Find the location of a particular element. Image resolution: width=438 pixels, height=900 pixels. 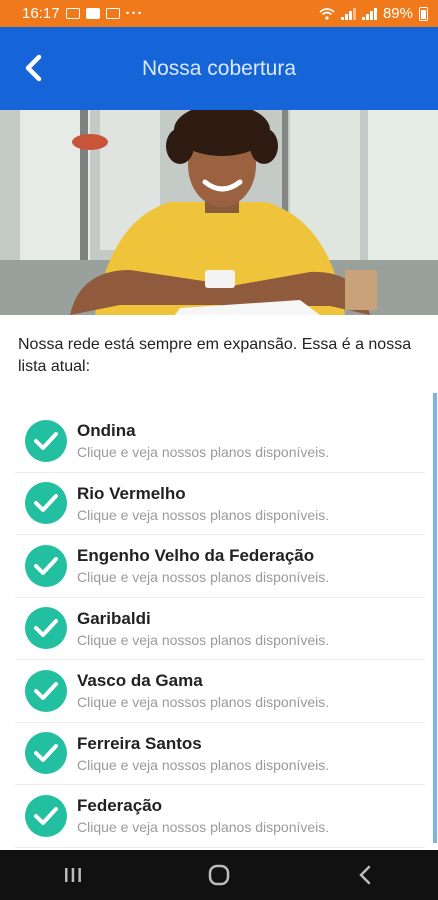

back-button is located at coordinates (33, 68).